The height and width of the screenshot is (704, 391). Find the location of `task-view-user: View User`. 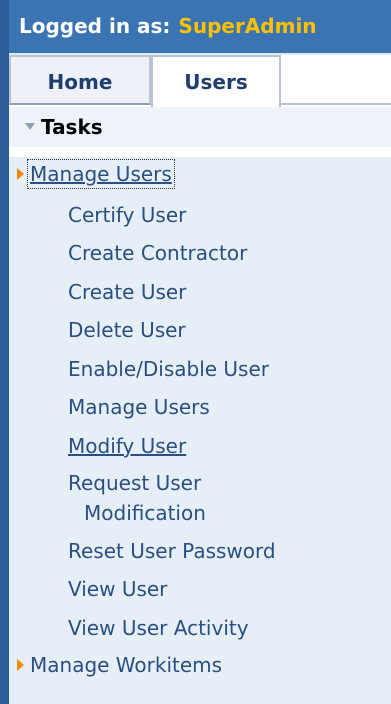

task-view-user: View User is located at coordinates (117, 589).